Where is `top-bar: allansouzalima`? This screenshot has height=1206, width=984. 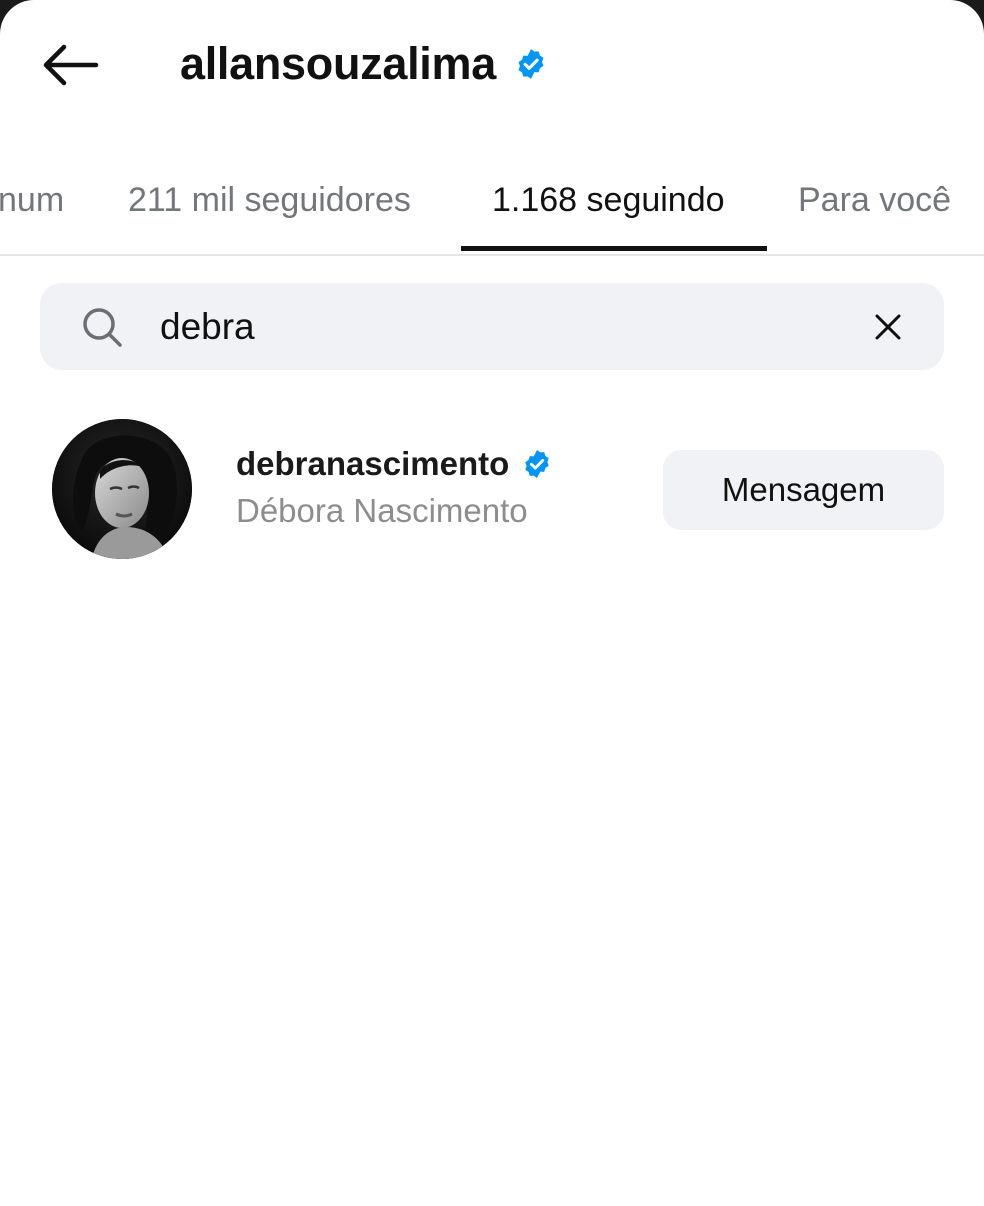
top-bar: allansouzalima is located at coordinates (492, 64).